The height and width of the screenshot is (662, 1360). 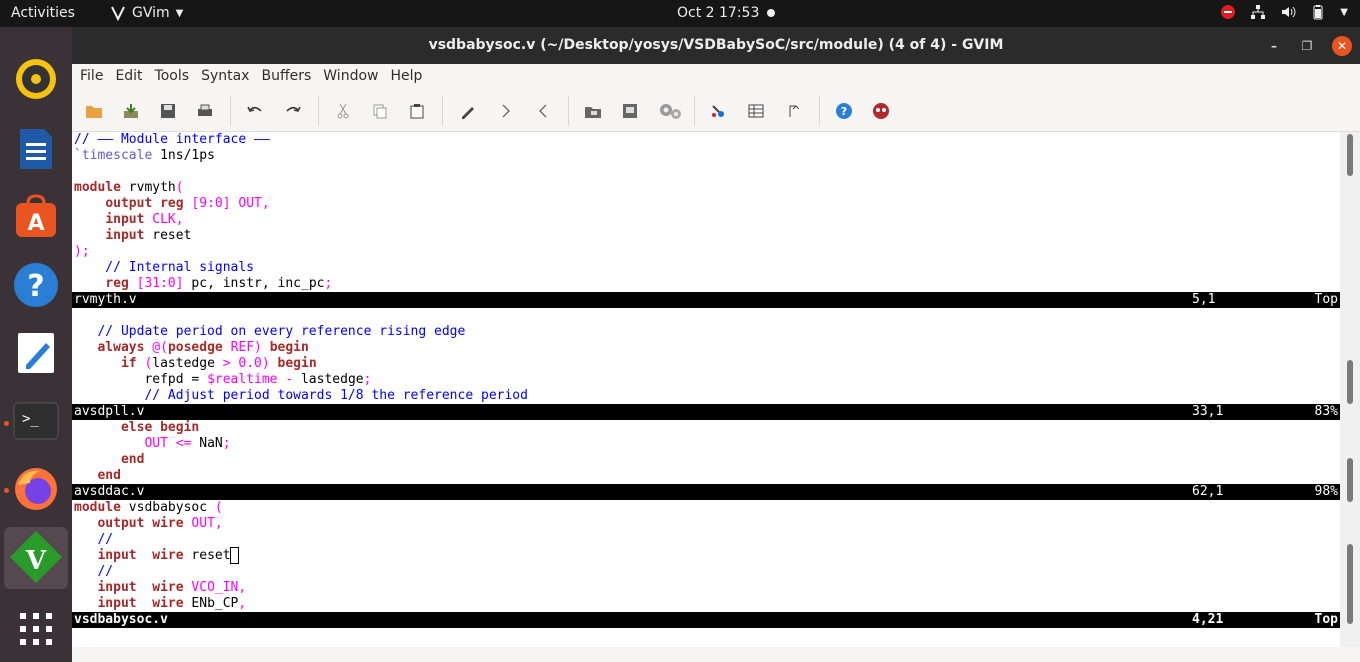 I want to click on battery-icon, so click(x=1318, y=12).